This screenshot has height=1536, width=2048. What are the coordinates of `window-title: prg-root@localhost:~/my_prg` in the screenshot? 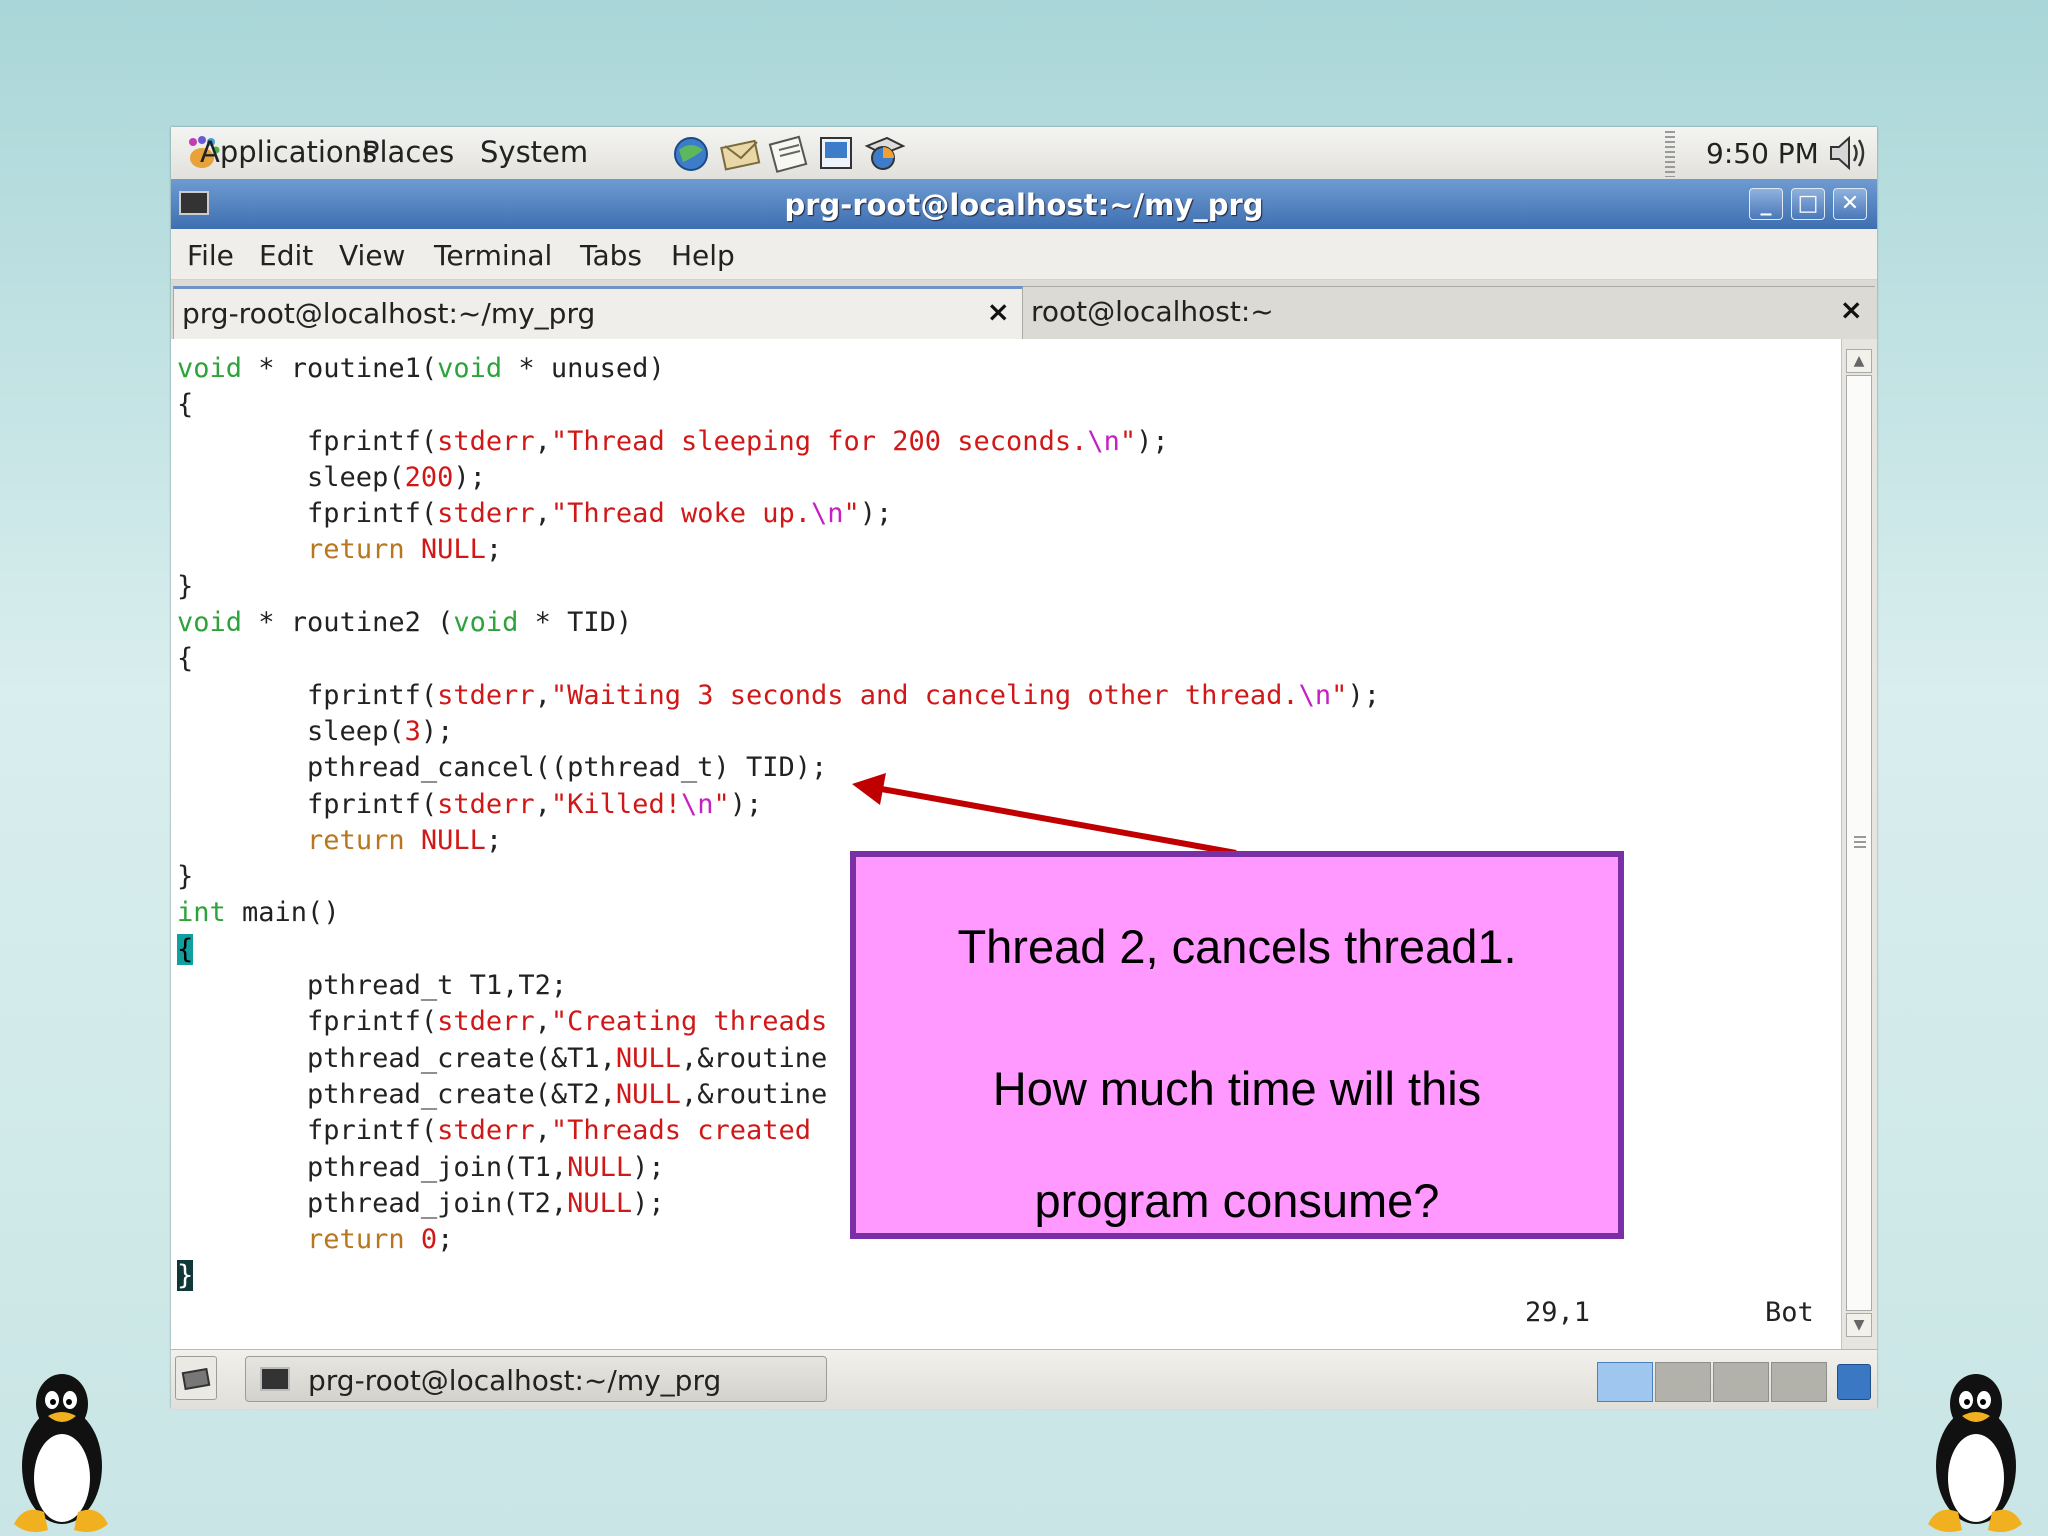 It's located at (1024, 205).